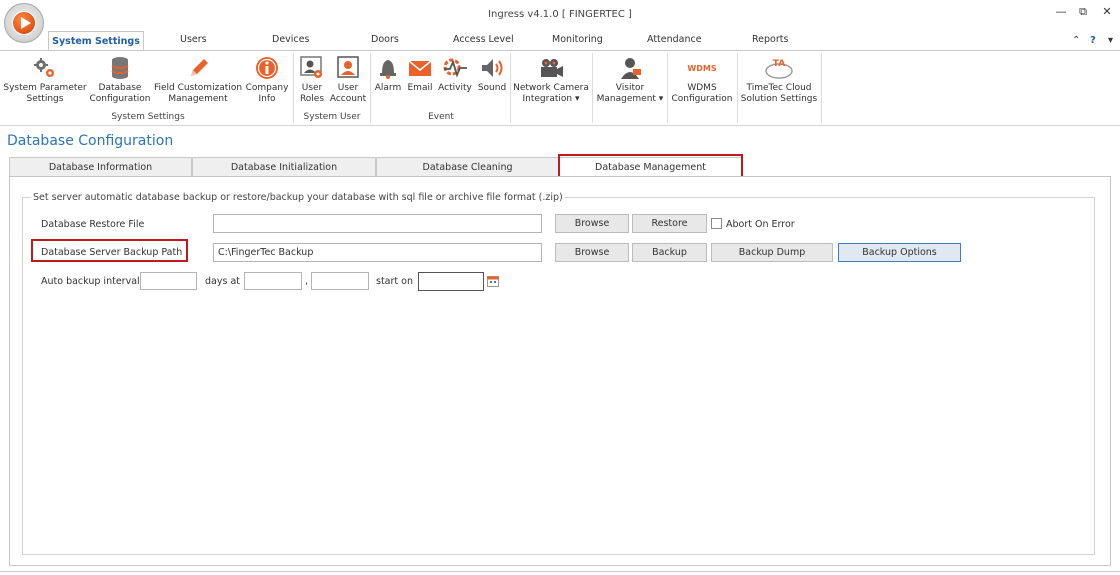 This screenshot has height=575, width=1120. I want to click on window-title: Ingress v4.1.0 [ FINGERTEC ], so click(560, 14).